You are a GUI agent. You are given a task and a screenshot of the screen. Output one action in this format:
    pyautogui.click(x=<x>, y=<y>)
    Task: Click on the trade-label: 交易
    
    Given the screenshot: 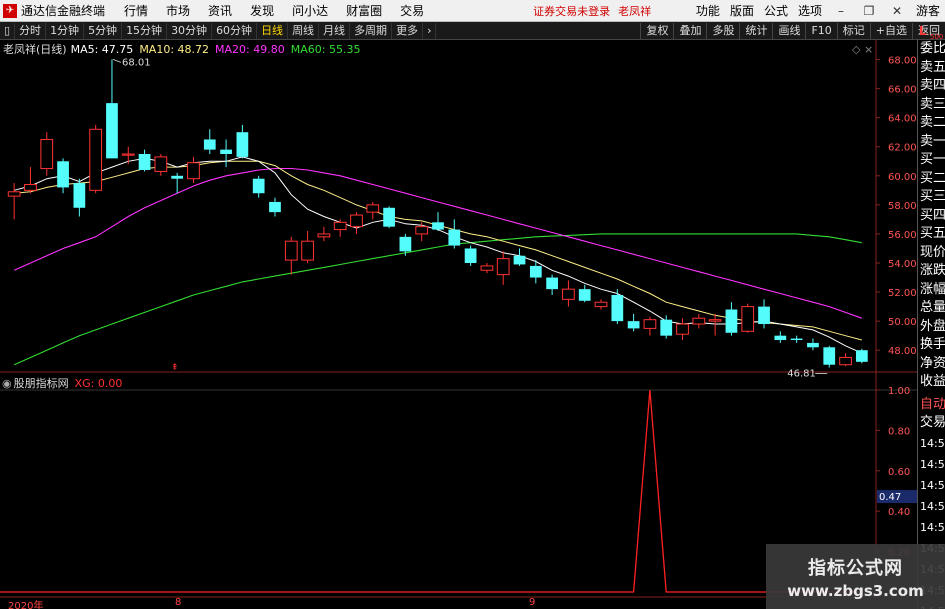 What is the action you would take?
    pyautogui.click(x=931, y=423)
    